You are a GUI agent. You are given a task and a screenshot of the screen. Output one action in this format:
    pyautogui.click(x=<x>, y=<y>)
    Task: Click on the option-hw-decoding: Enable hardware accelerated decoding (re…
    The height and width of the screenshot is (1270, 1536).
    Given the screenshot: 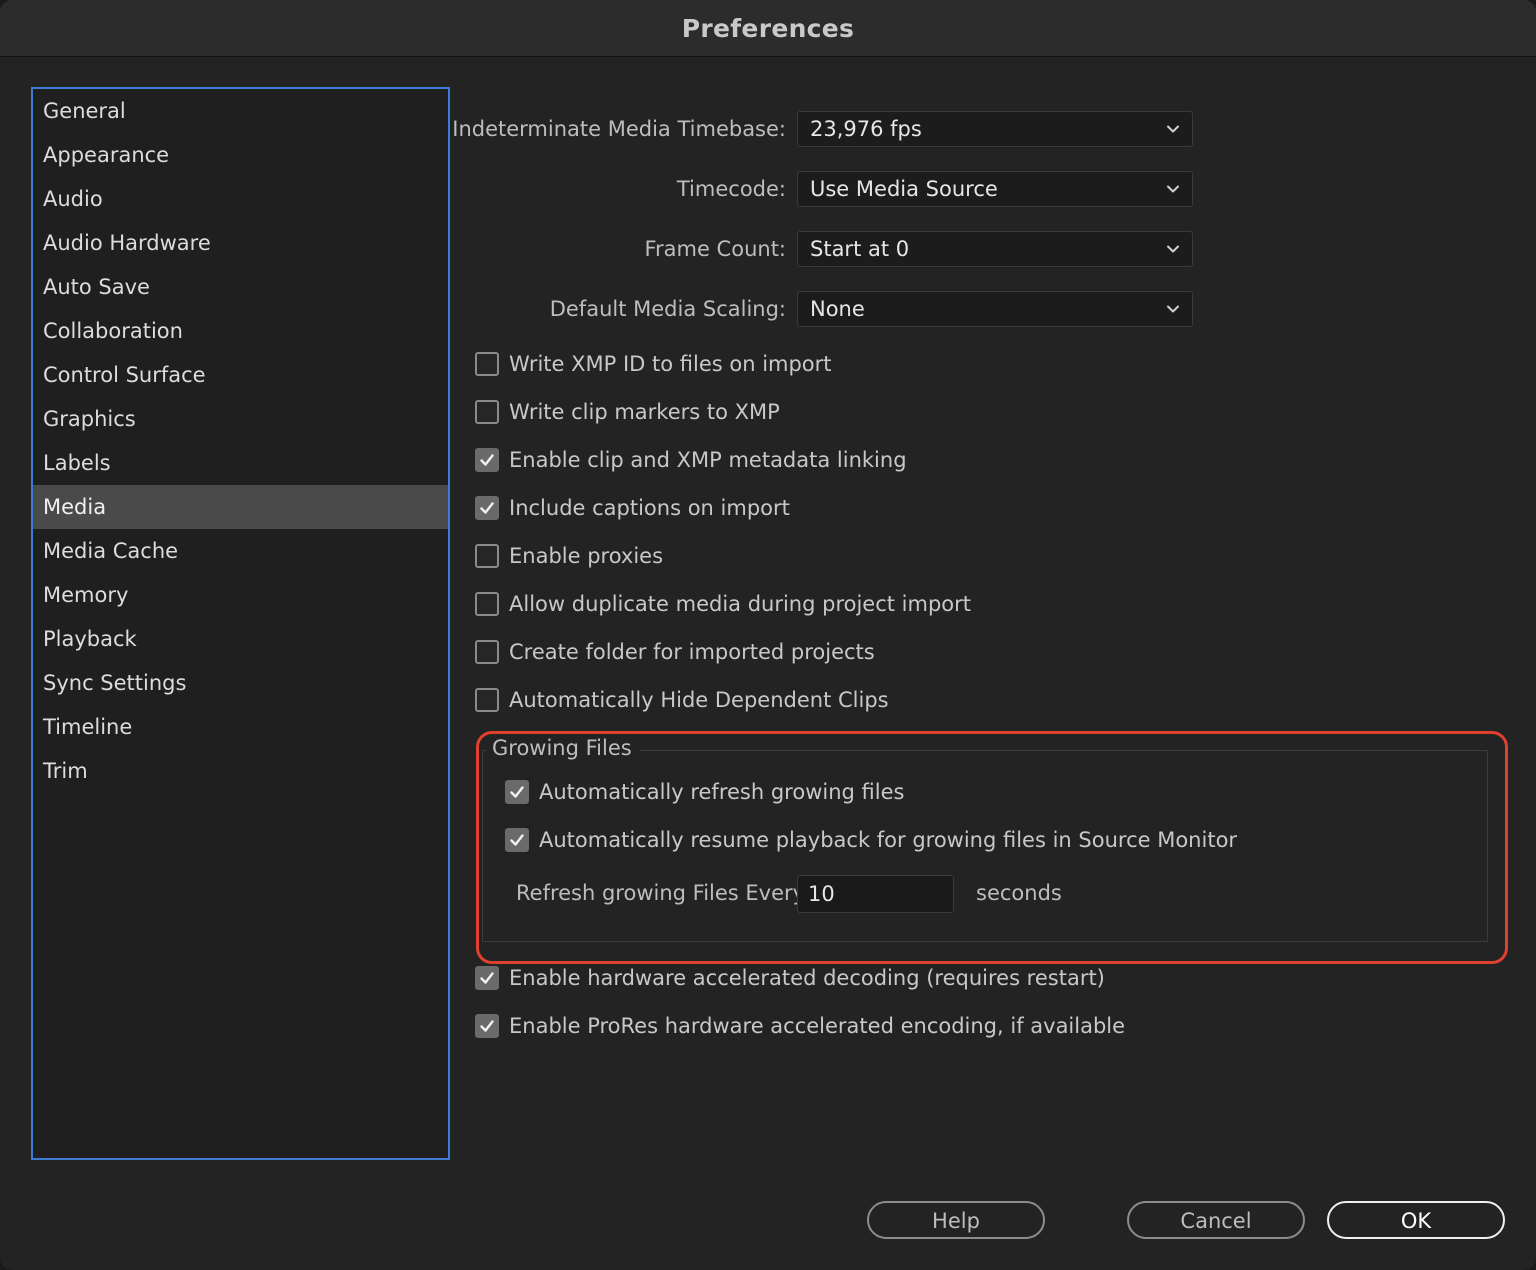 What is the action you would take?
    pyautogui.click(x=790, y=978)
    